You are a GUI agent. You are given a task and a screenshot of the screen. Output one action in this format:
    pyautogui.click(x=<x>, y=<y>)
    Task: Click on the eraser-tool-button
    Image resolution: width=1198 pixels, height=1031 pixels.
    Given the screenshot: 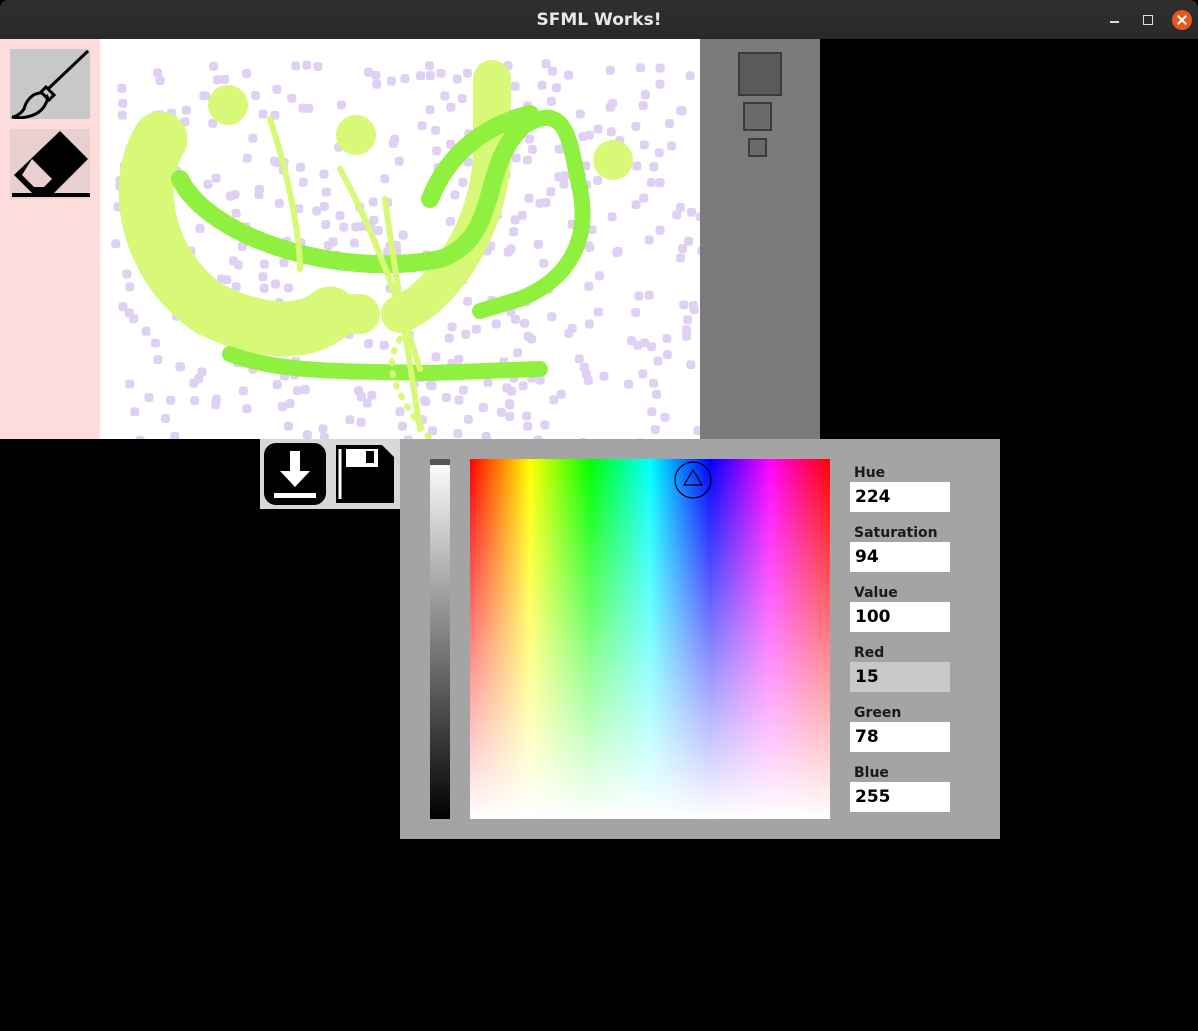 What is the action you would take?
    pyautogui.click(x=50, y=164)
    